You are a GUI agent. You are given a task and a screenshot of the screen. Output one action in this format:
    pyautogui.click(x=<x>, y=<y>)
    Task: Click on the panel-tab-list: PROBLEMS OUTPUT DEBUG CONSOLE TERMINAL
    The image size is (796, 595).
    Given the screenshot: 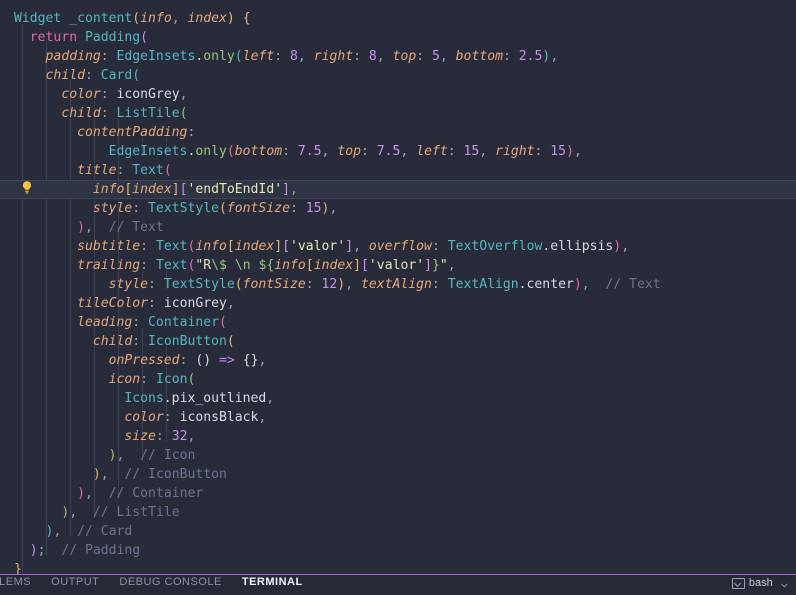 What is the action you would take?
    pyautogui.click(x=156, y=585)
    